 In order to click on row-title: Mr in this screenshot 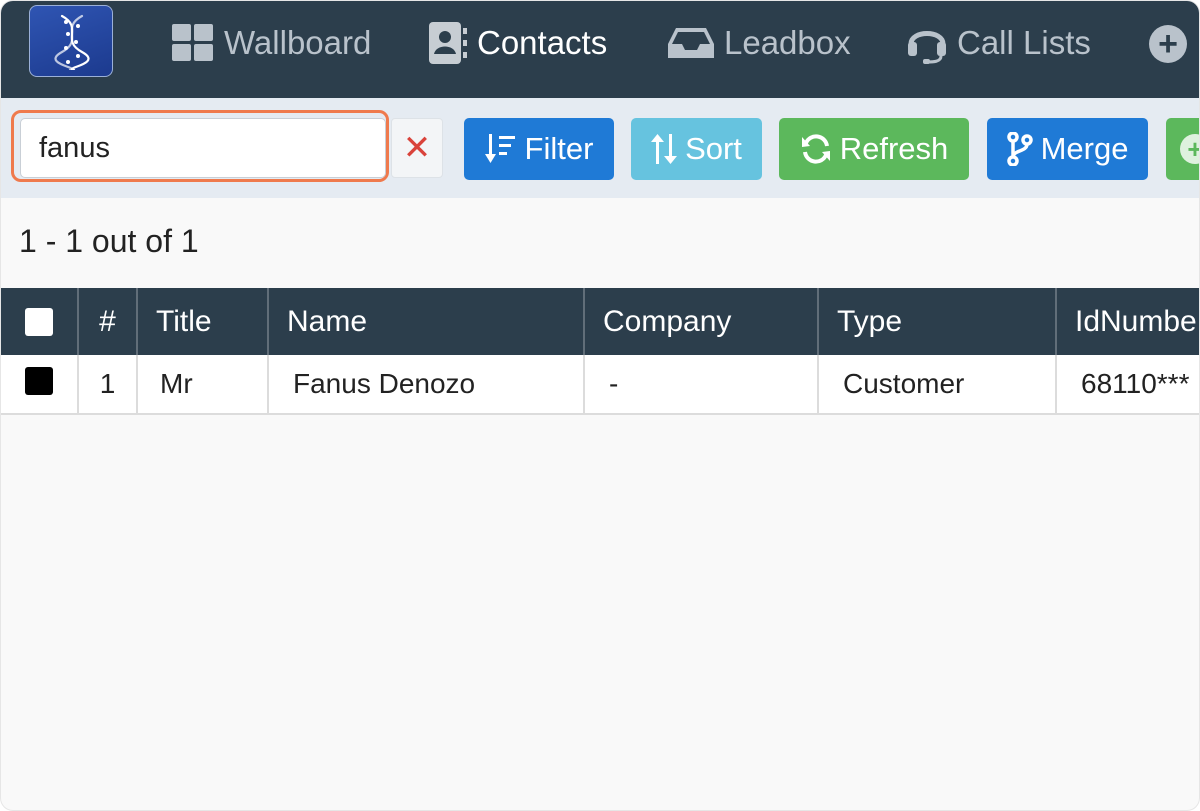, I will do `click(203, 384)`.